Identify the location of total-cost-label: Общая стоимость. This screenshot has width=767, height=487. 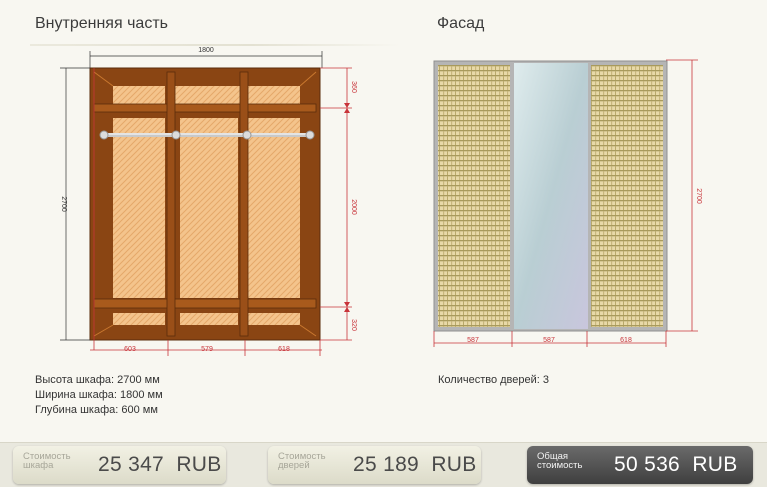
(560, 461).